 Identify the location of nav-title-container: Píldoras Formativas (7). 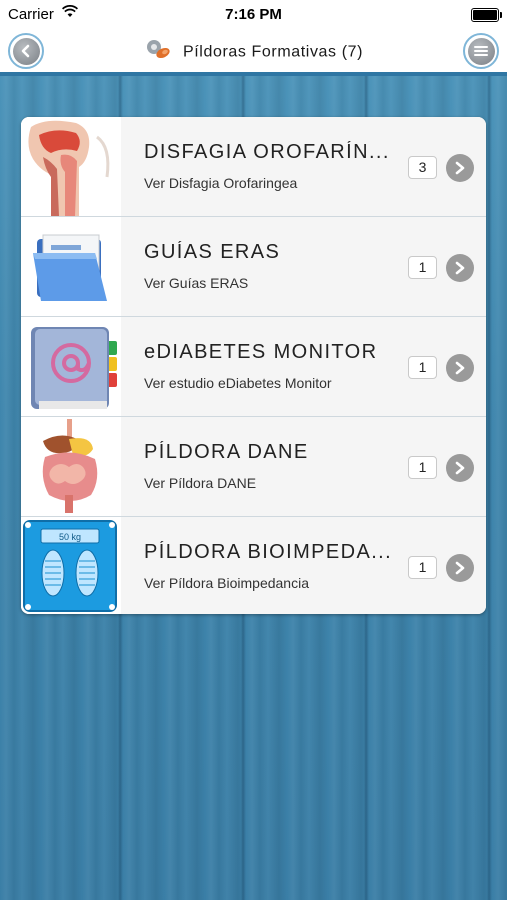
(253, 52).